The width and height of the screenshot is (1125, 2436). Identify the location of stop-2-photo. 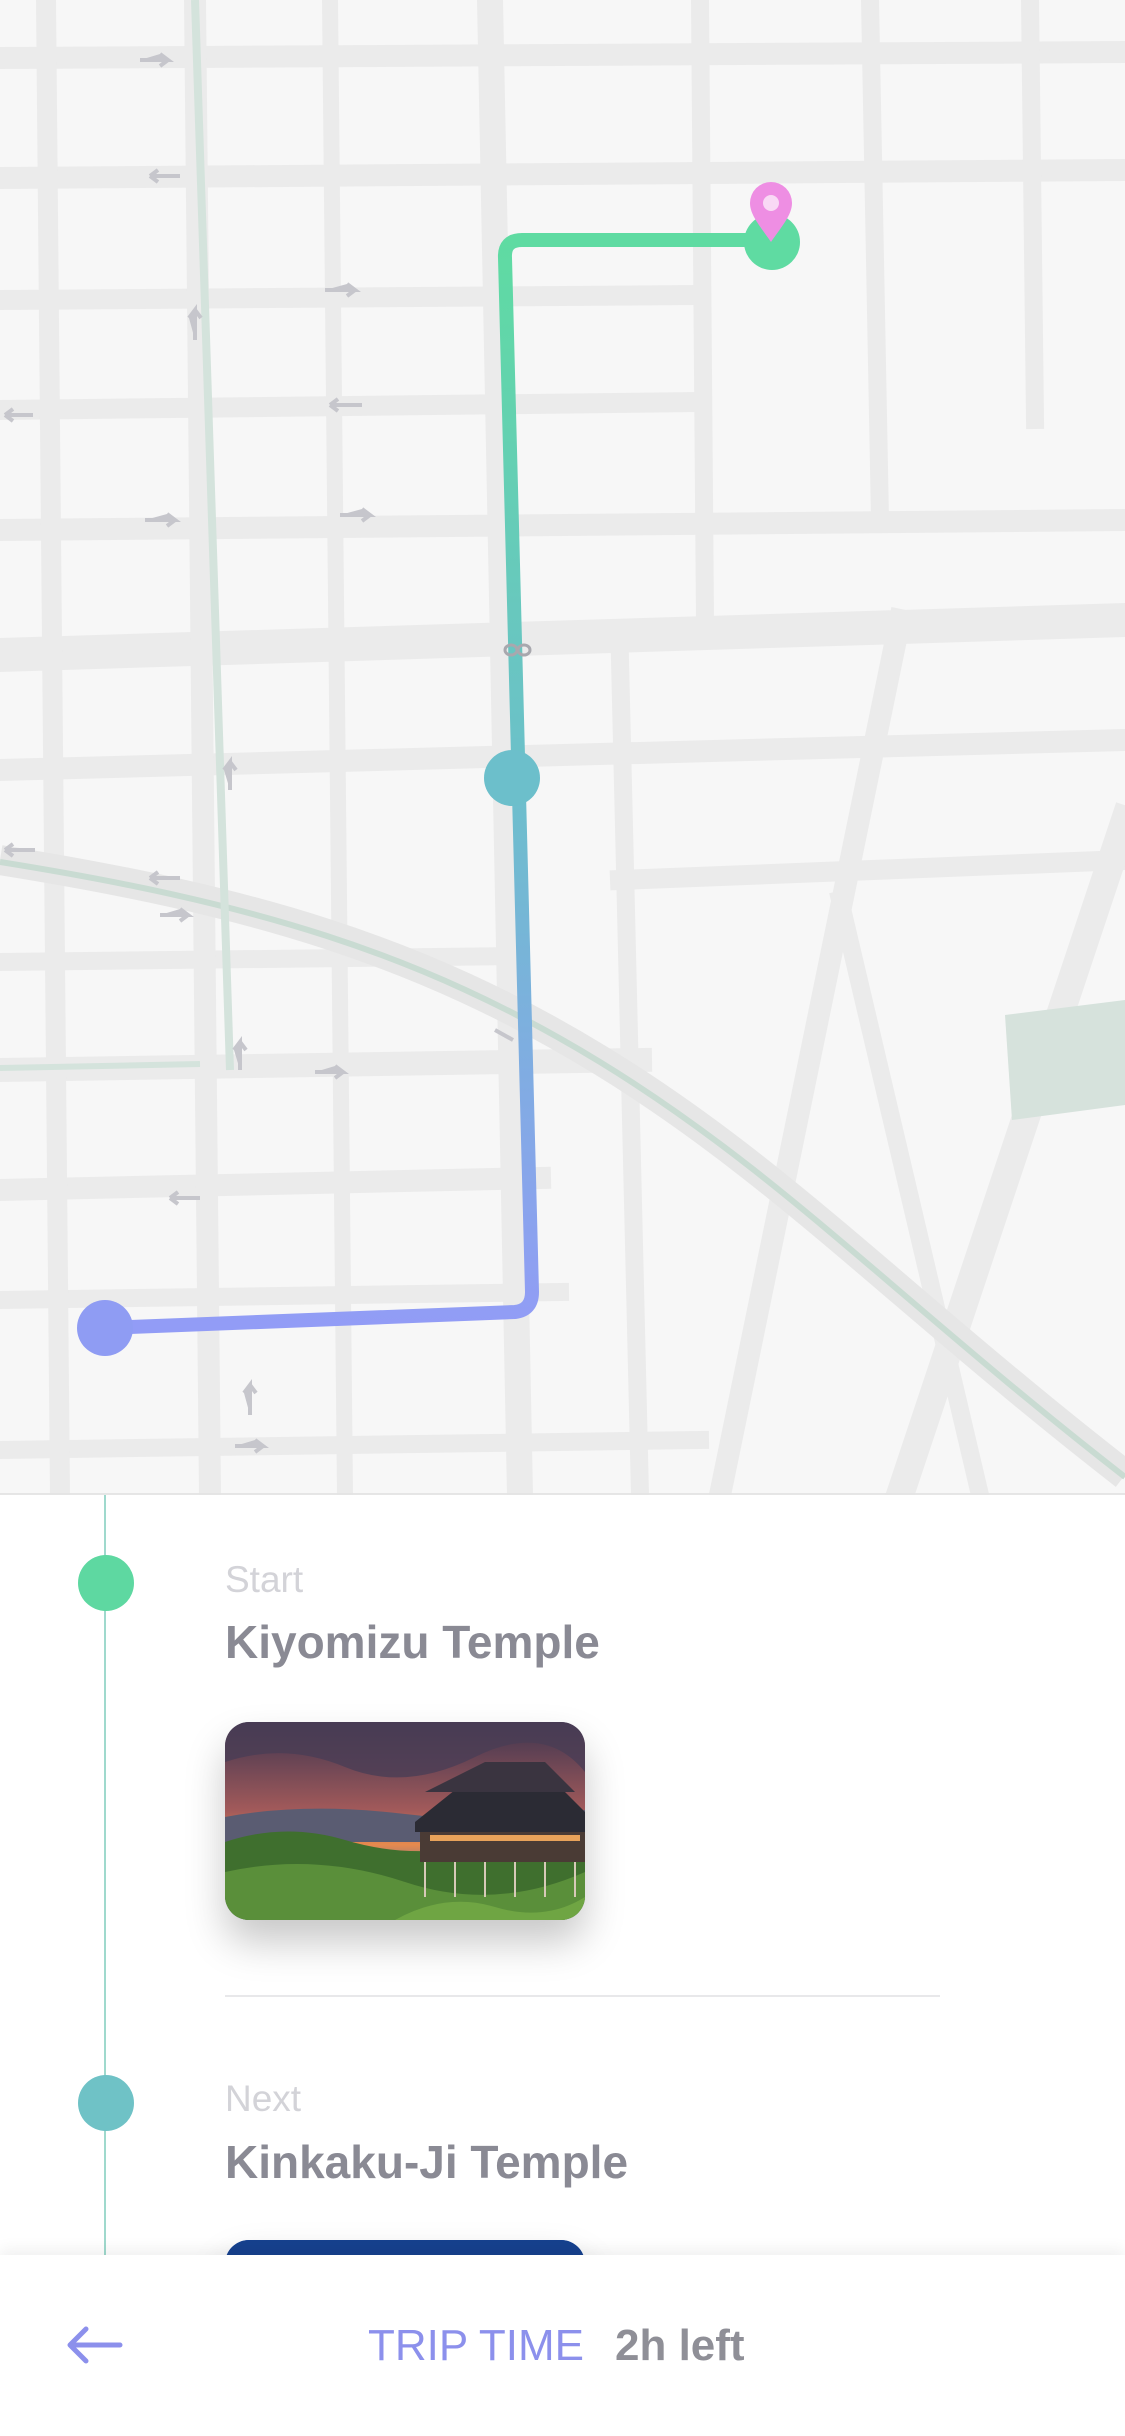
(405, 2247).